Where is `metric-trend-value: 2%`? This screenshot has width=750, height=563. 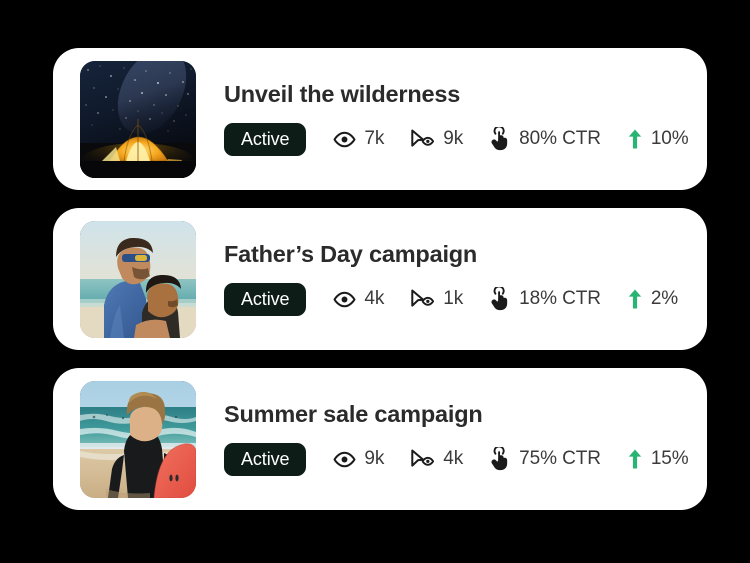 metric-trend-value: 2% is located at coordinates (664, 299).